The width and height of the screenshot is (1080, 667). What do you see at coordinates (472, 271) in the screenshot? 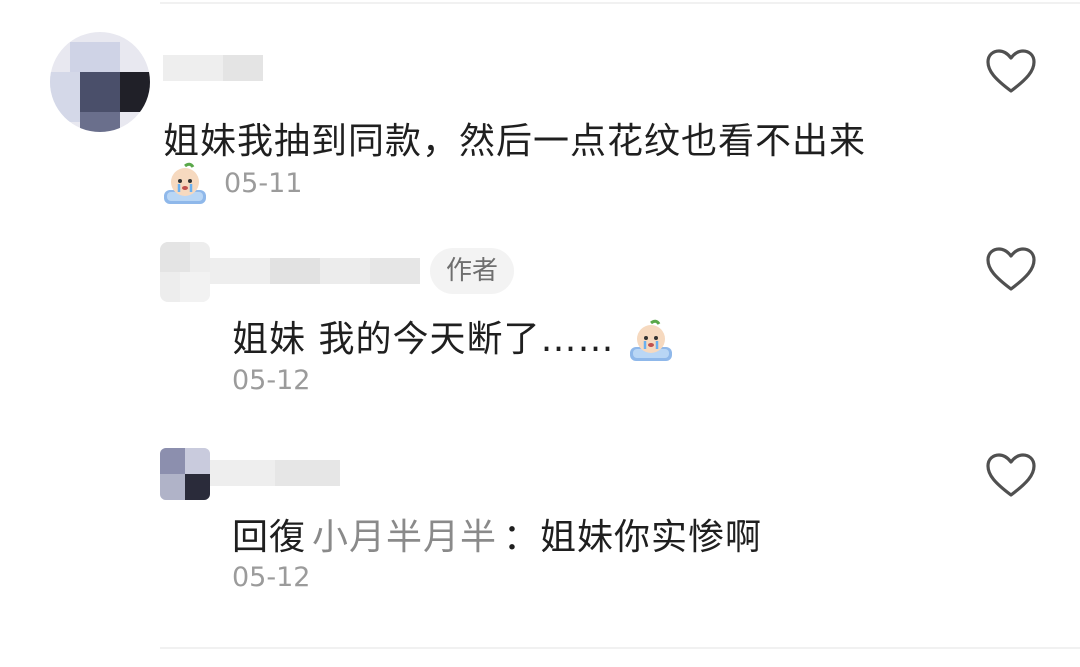
I see `author-badge: 作者` at bounding box center [472, 271].